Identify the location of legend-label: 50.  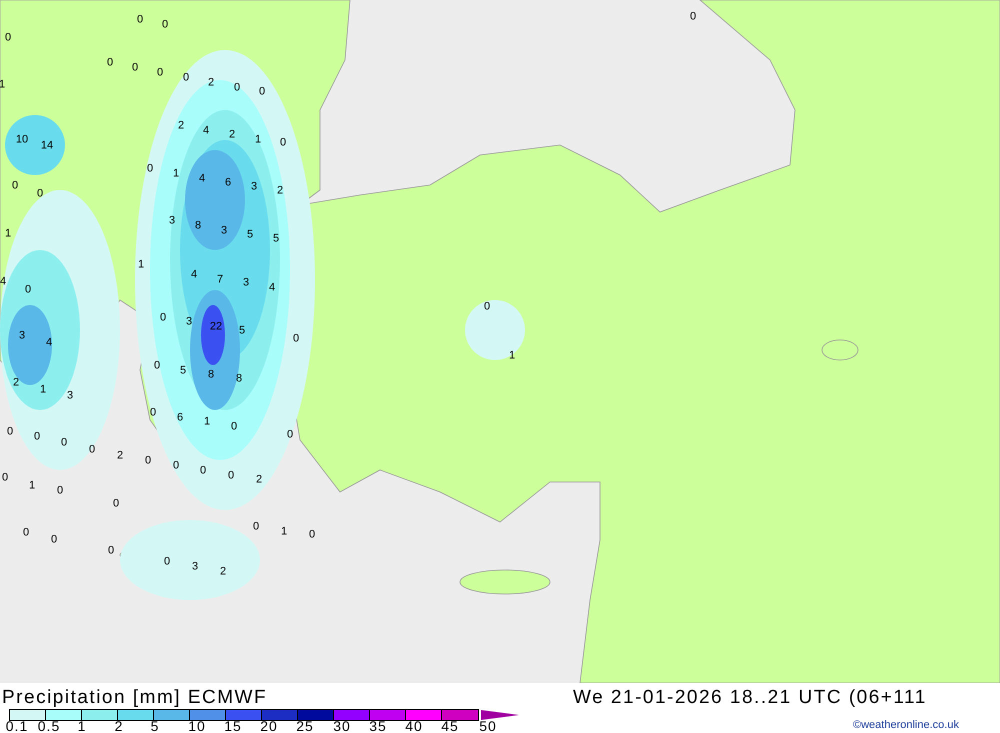
(488, 726).